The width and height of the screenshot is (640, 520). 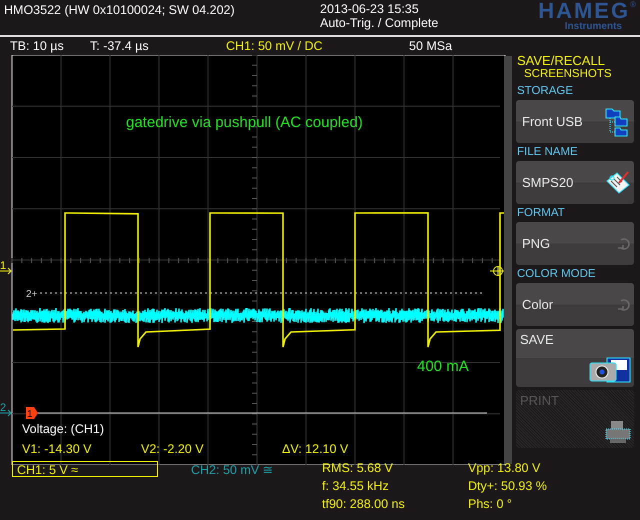 What do you see at coordinates (593, 27) in the screenshot?
I see `brand-subtitle: Instruments` at bounding box center [593, 27].